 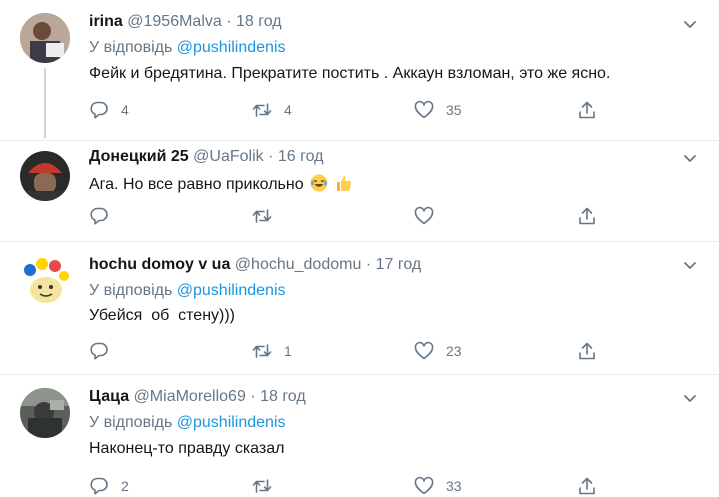 I want to click on user-handle: @UaFolik, so click(x=228, y=156).